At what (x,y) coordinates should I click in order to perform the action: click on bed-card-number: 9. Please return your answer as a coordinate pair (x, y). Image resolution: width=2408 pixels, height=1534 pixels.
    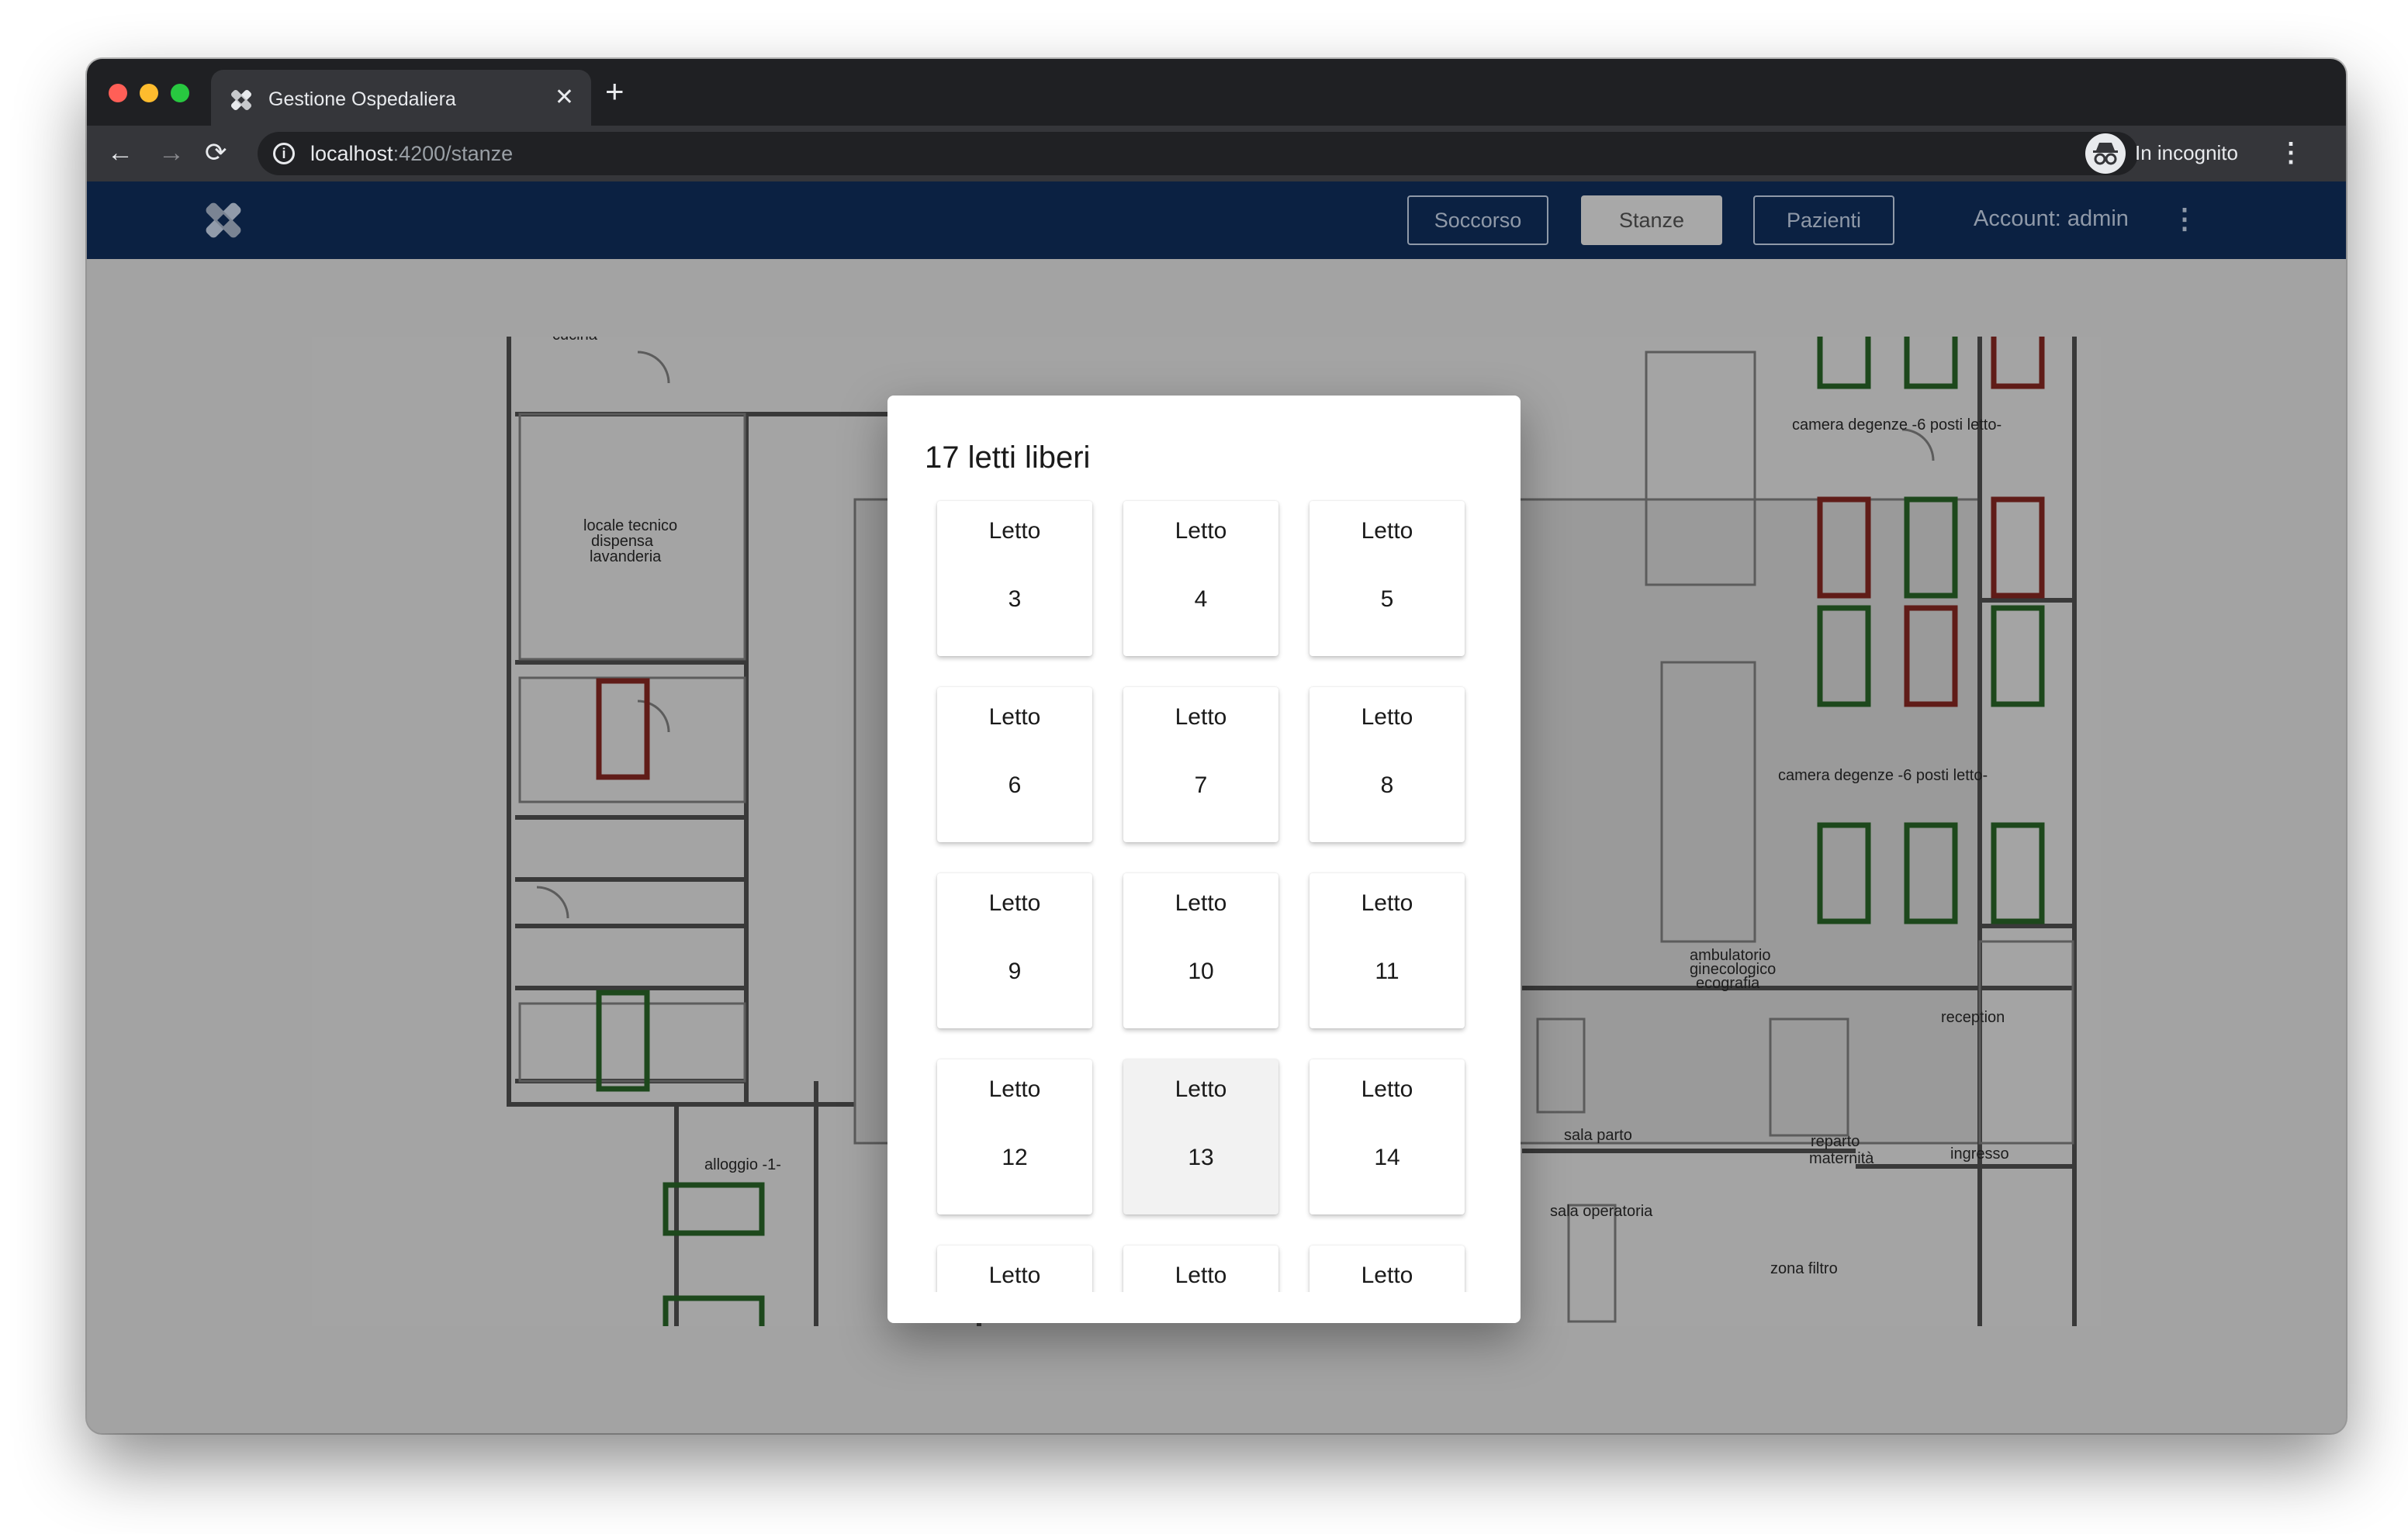
    Looking at the image, I should click on (1015, 971).